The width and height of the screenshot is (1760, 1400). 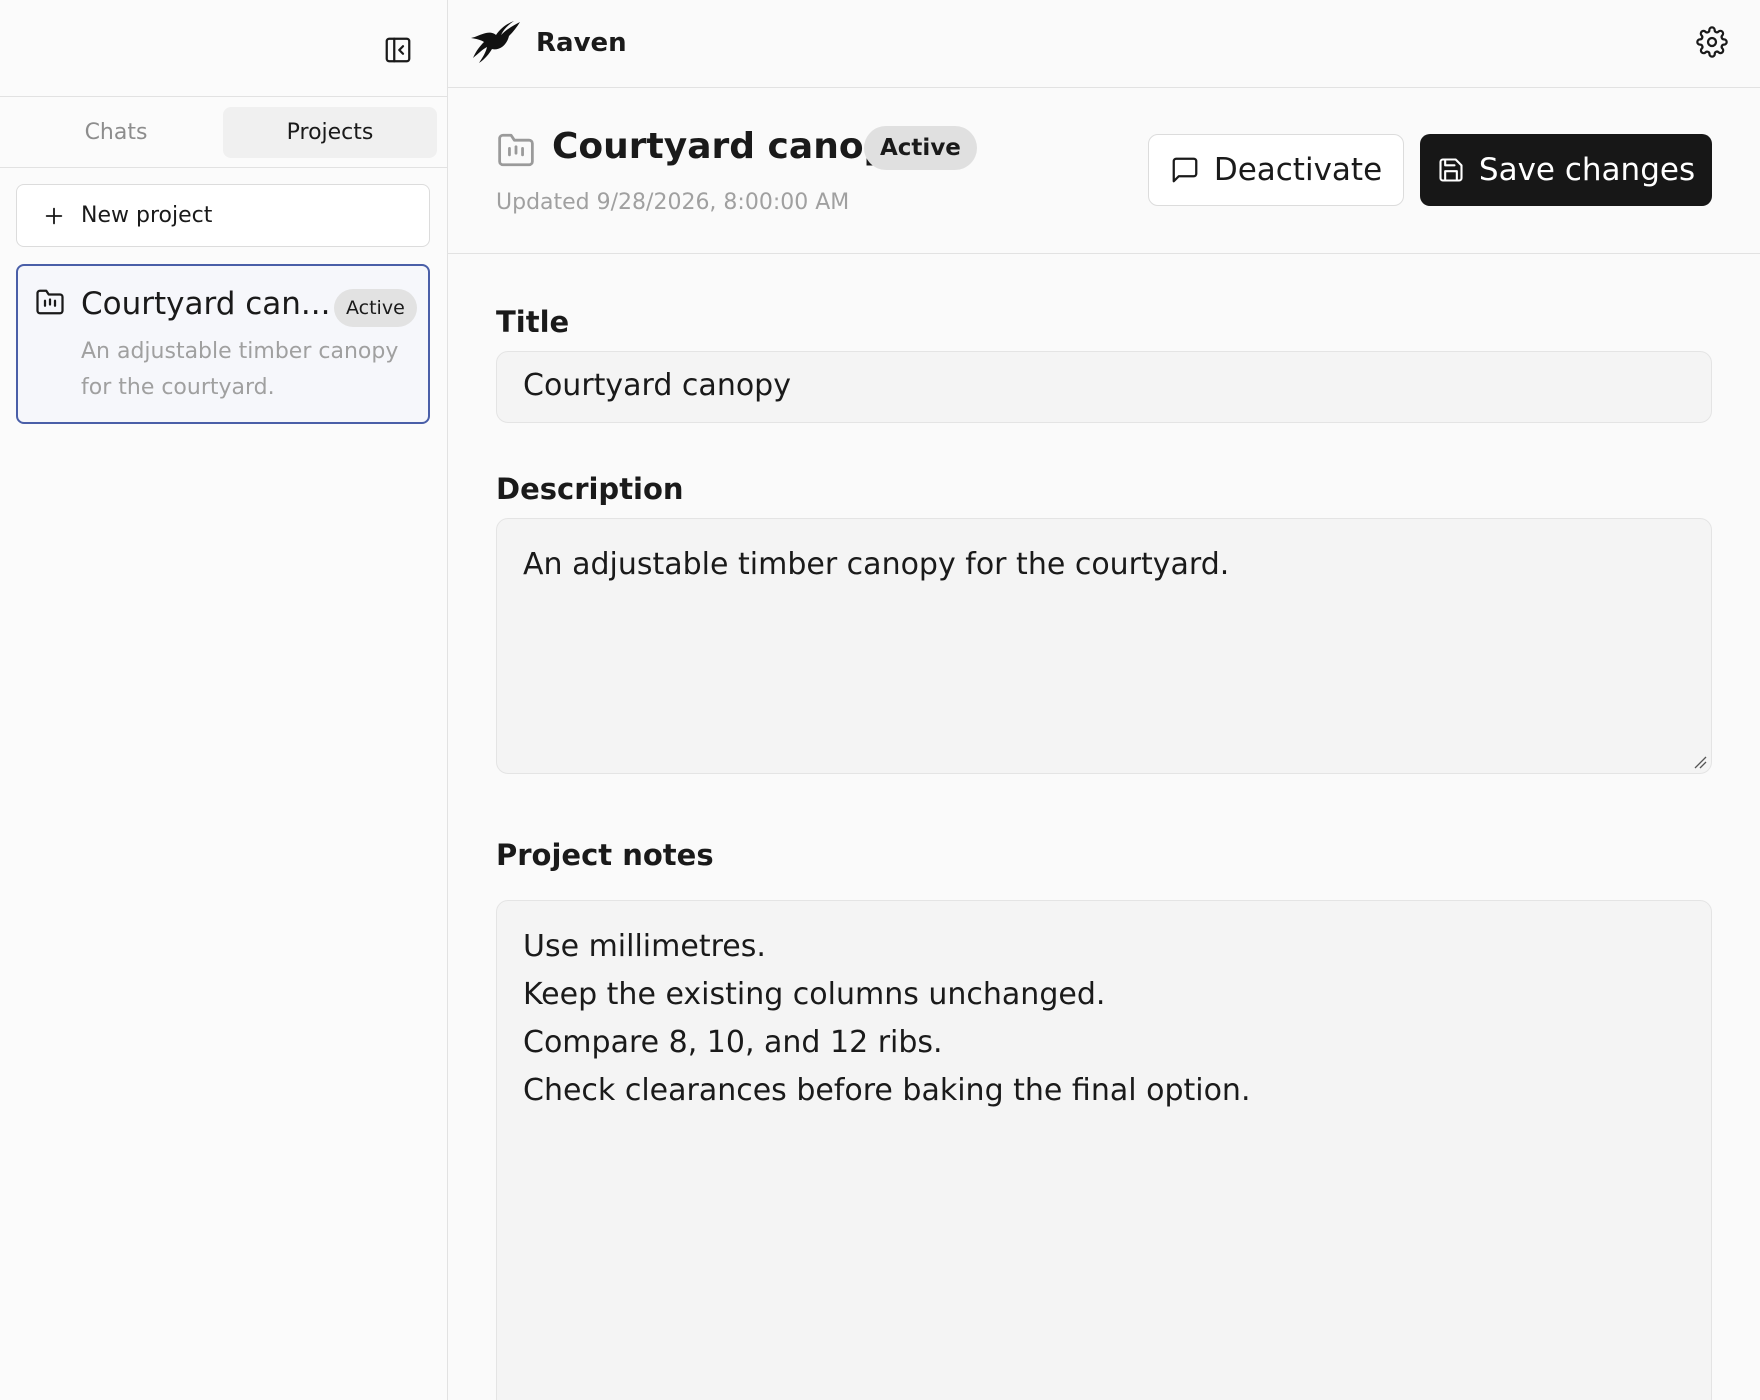 I want to click on save-changes-button: Save changes, so click(x=1566, y=170).